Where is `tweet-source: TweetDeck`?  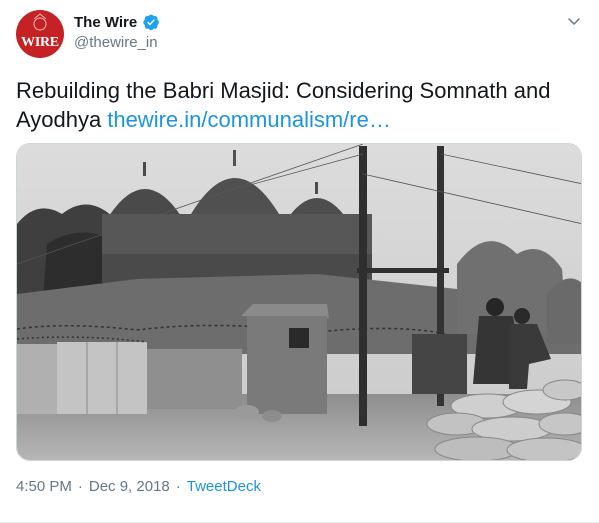 tweet-source: TweetDeck is located at coordinates (224, 486).